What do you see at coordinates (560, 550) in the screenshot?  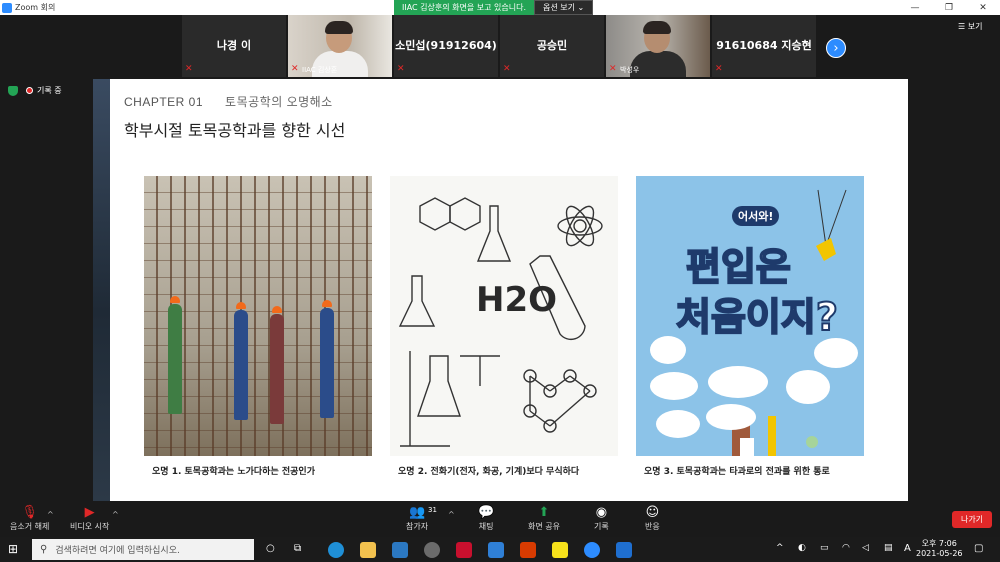 I see `kakaotalk-icon` at bounding box center [560, 550].